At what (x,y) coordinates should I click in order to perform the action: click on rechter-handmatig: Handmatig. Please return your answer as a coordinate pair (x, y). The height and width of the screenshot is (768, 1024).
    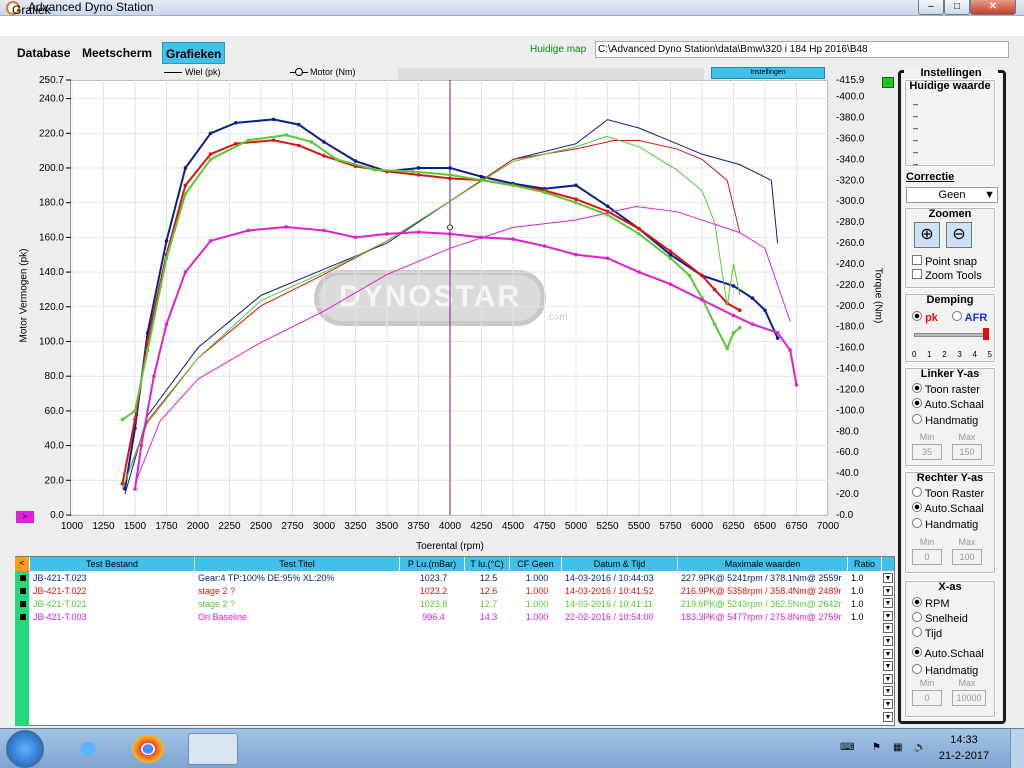
    Looking at the image, I should click on (945, 524).